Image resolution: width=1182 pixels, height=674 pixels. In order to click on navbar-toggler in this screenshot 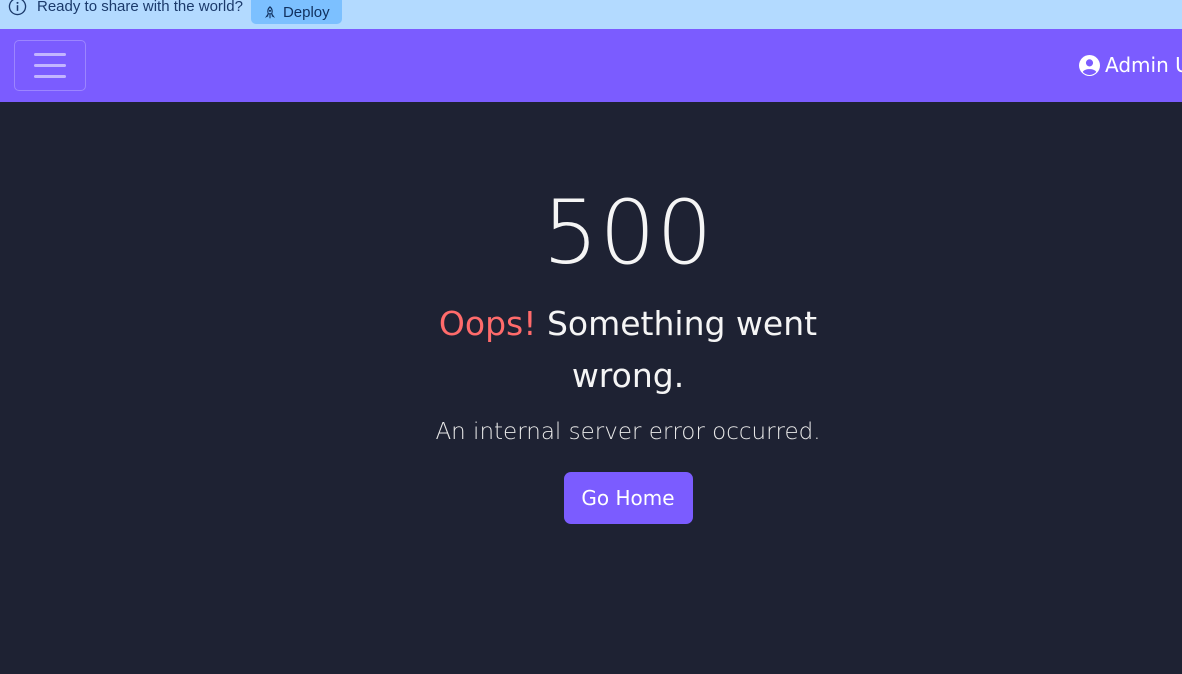, I will do `click(50, 65)`.